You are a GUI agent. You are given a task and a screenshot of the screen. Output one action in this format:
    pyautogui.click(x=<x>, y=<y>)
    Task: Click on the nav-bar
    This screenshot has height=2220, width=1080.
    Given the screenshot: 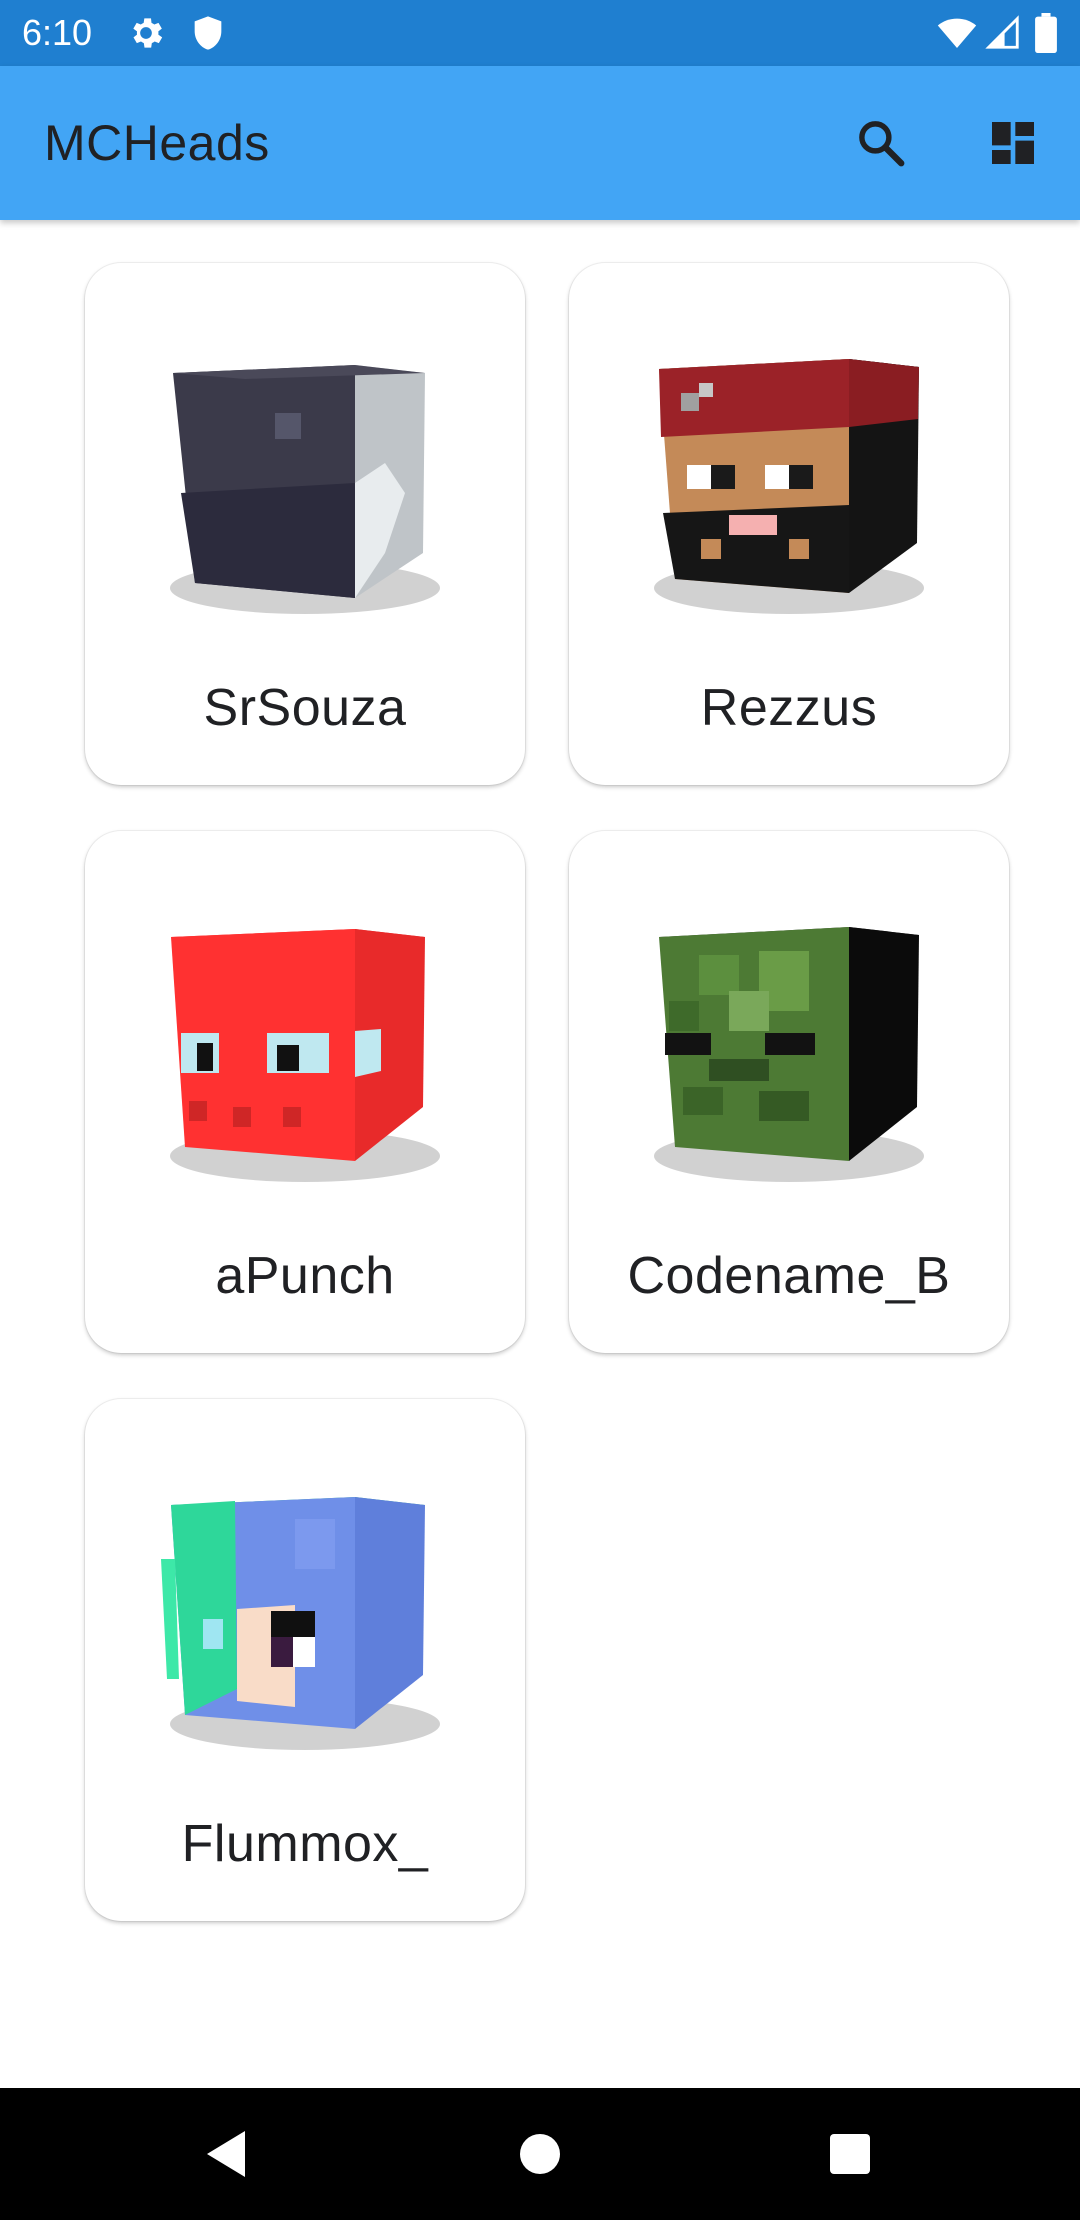 What is the action you would take?
    pyautogui.click(x=540, y=2154)
    